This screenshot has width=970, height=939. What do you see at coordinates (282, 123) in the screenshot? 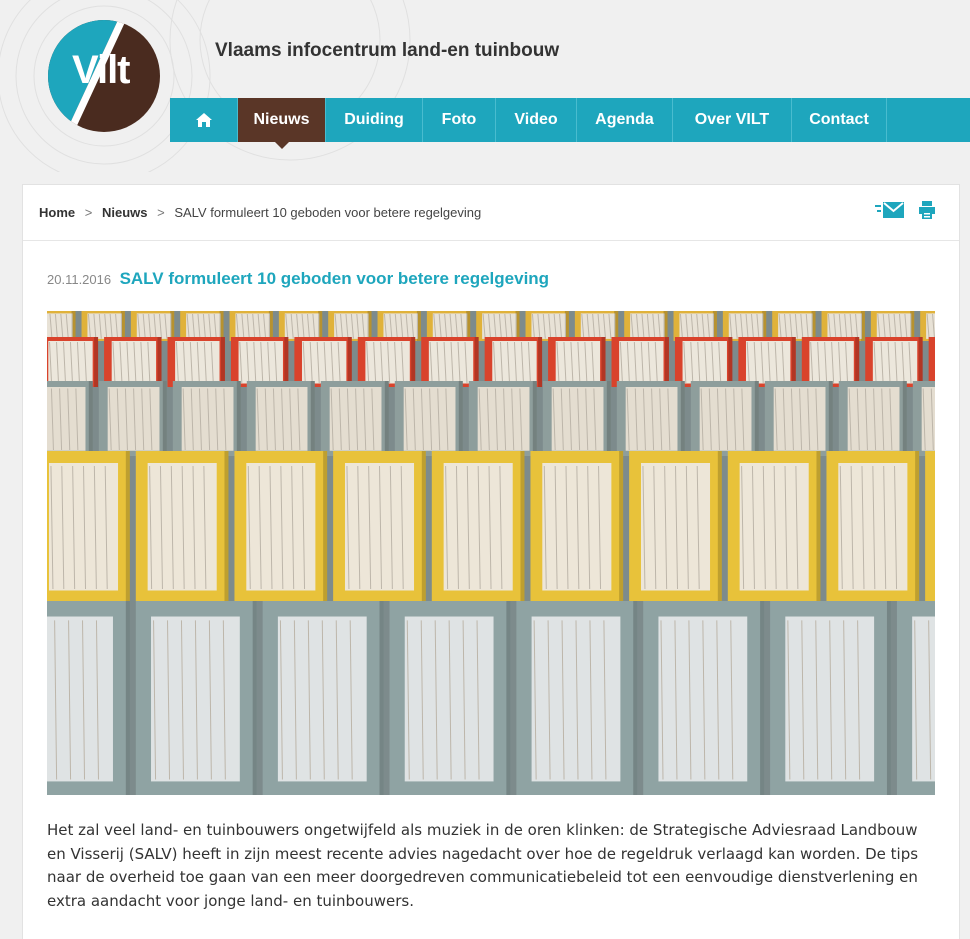
I see `nav-nieuws: Nieuws` at bounding box center [282, 123].